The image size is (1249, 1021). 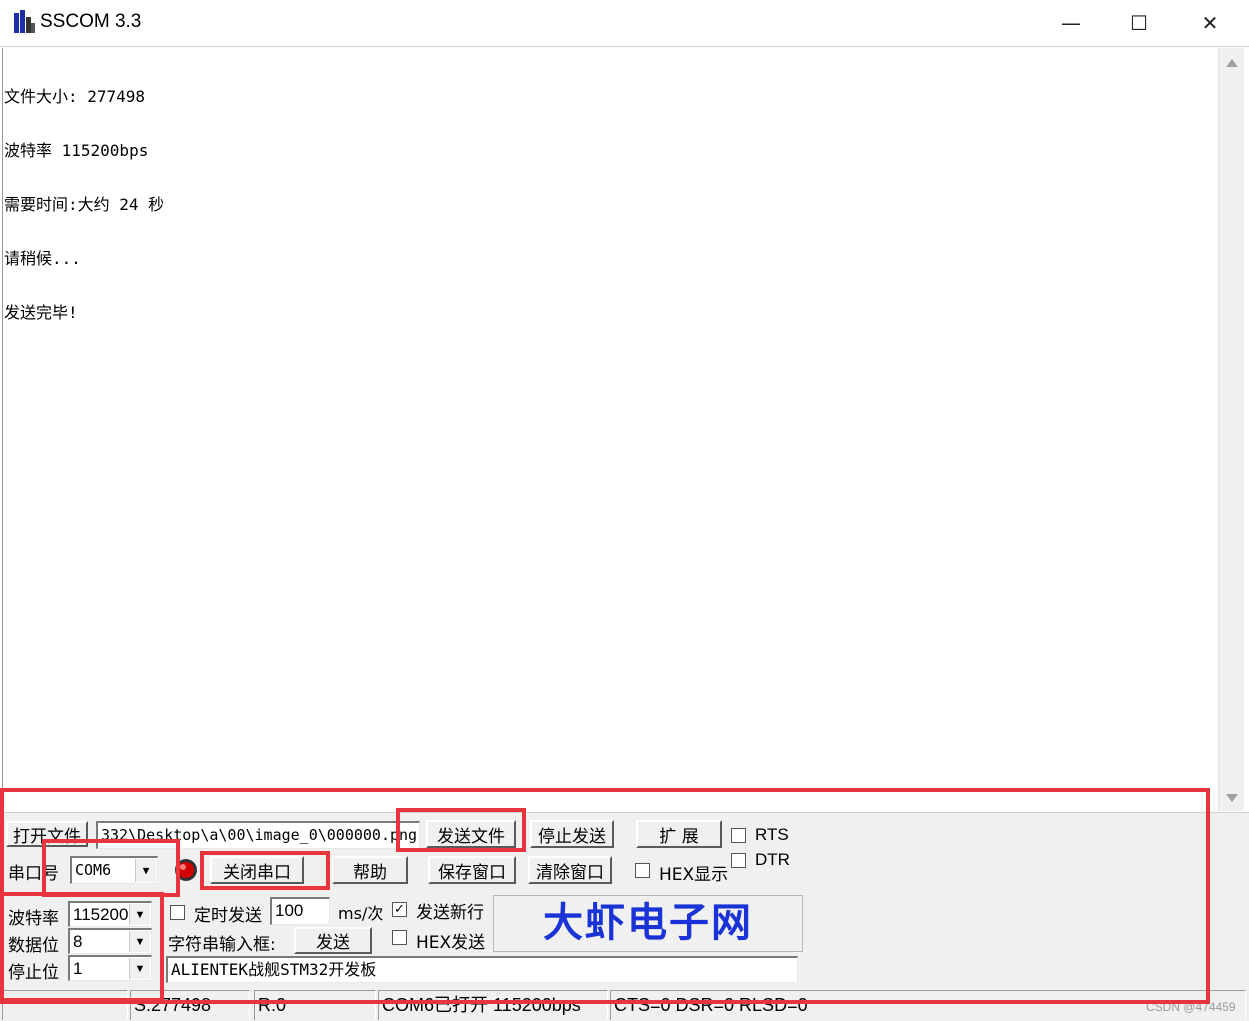 What do you see at coordinates (461, 830) in the screenshot?
I see `annotation-box-send-file` at bounding box center [461, 830].